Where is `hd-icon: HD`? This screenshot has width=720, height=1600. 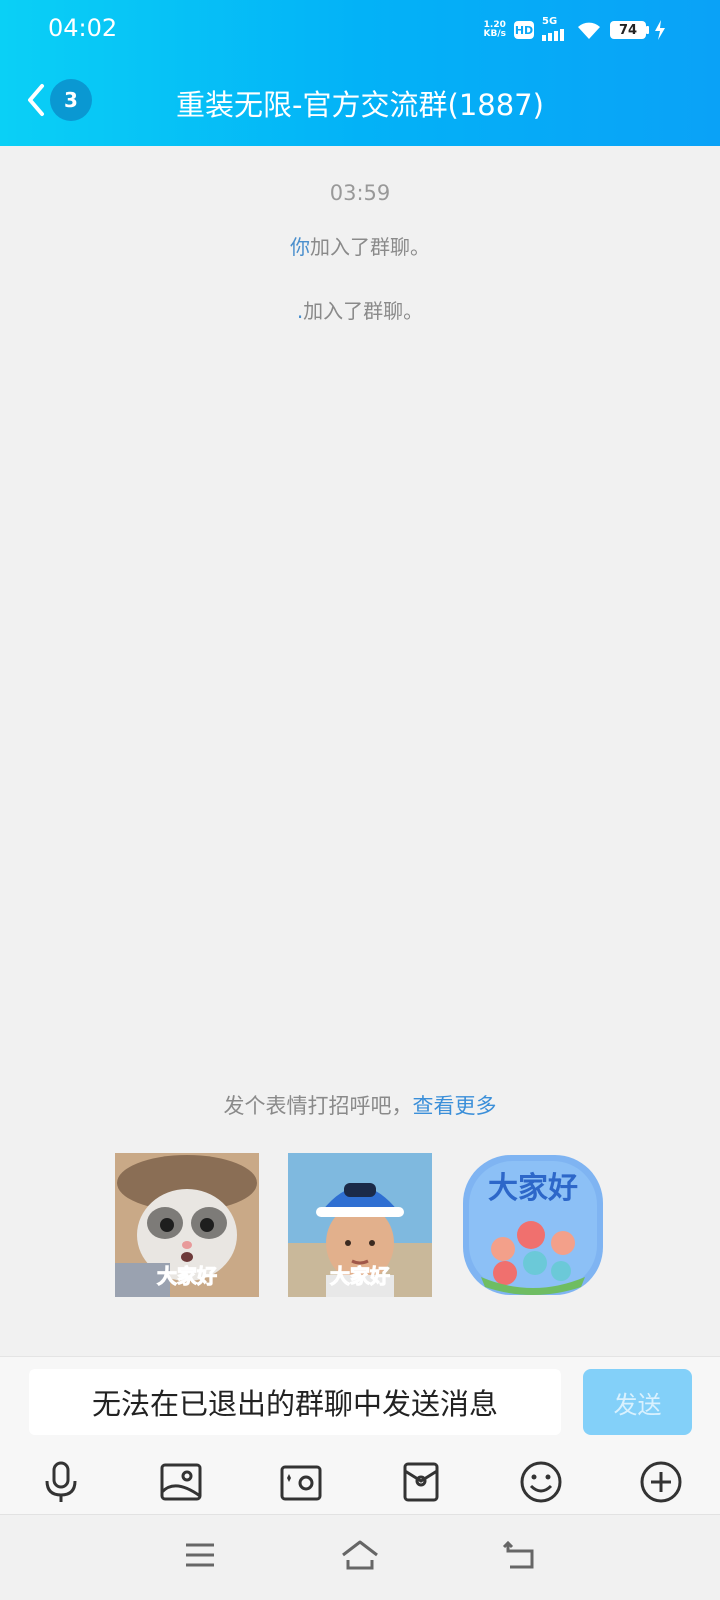
hd-icon: HD is located at coordinates (524, 30).